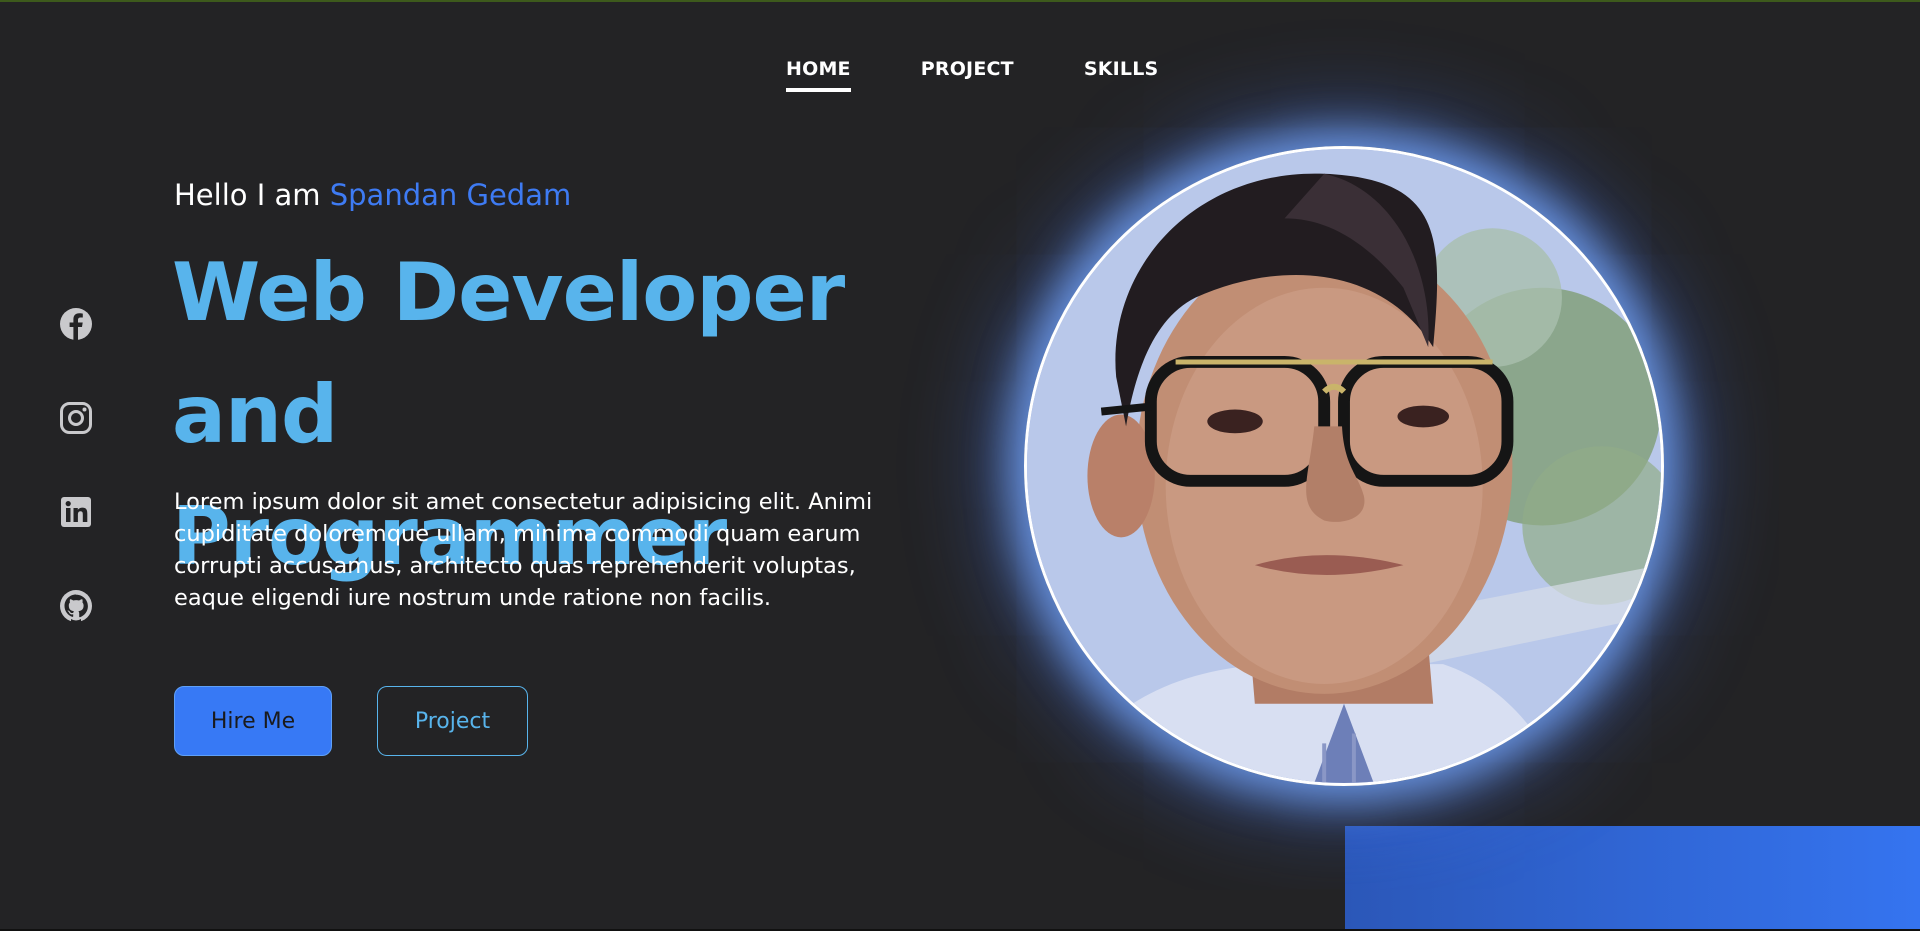 The width and height of the screenshot is (1920, 931). What do you see at coordinates (76, 418) in the screenshot?
I see `instagram-icon` at bounding box center [76, 418].